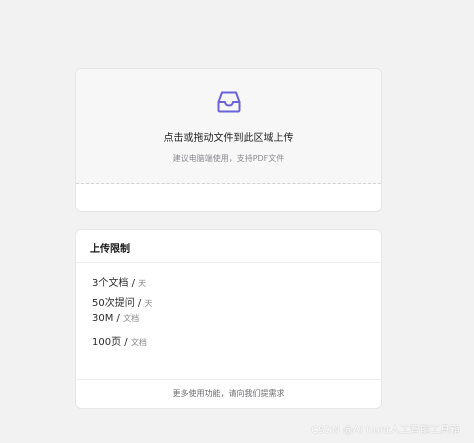 The image size is (474, 443). I want to click on limit-value: 50次提问, so click(113, 303).